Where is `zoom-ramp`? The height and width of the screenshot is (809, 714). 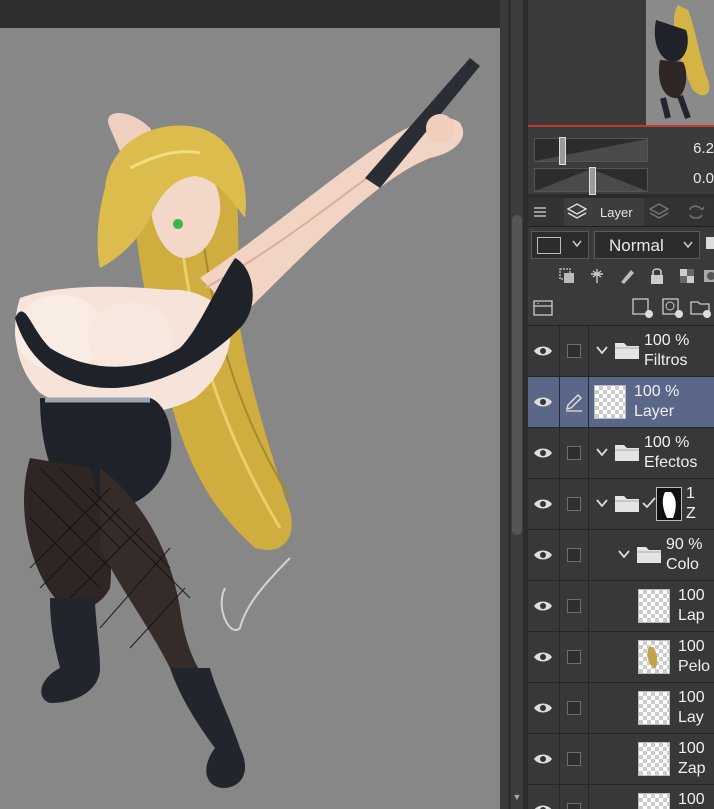 zoom-ramp is located at coordinates (591, 150).